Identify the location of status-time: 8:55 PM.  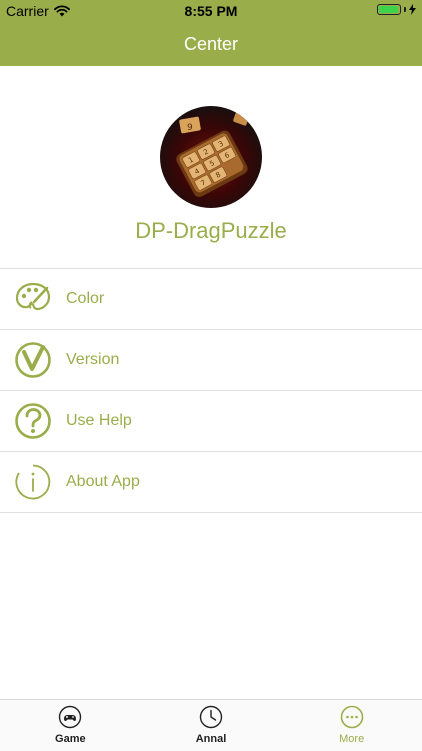
(211, 11).